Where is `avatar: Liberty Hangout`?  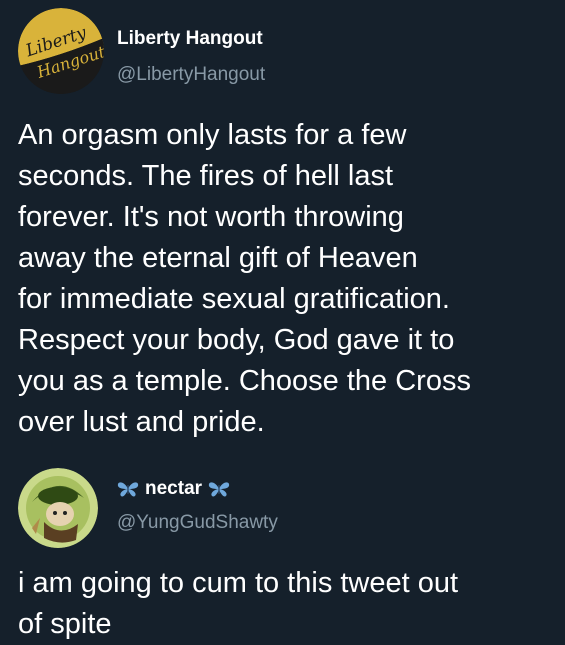
avatar: Liberty Hangout is located at coordinates (61, 51).